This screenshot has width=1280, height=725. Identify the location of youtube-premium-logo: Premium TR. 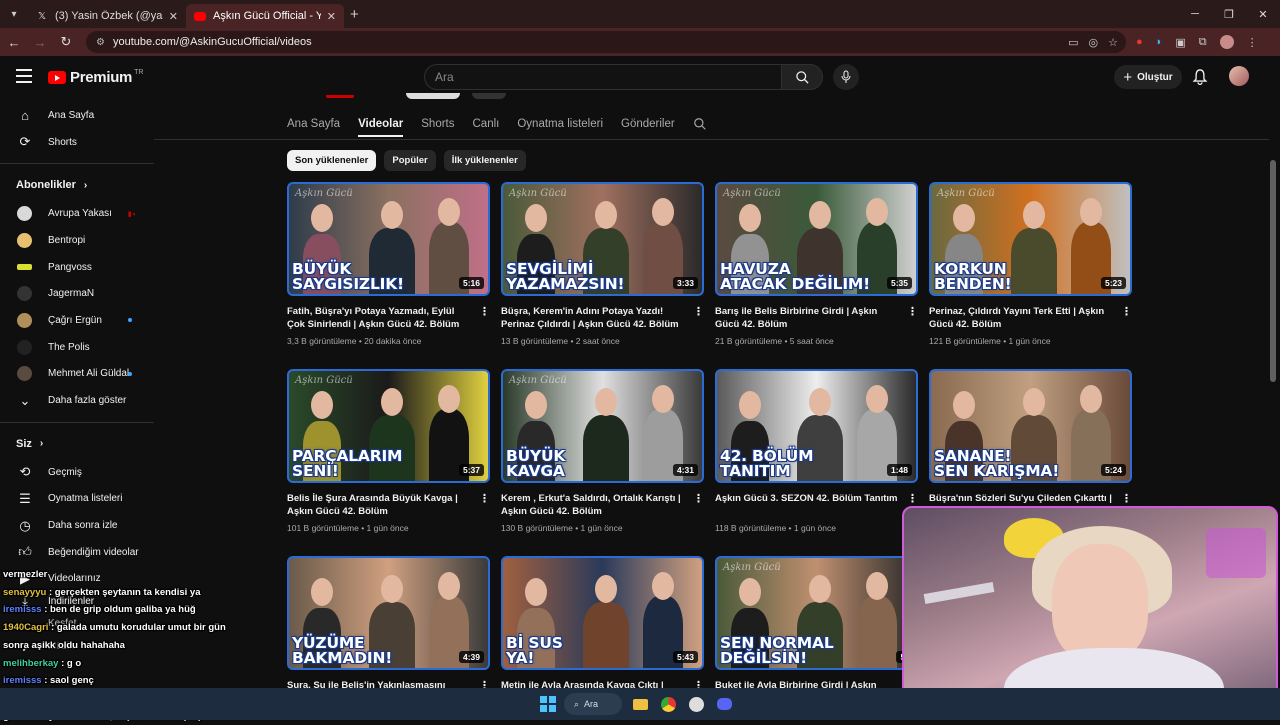
(95, 77).